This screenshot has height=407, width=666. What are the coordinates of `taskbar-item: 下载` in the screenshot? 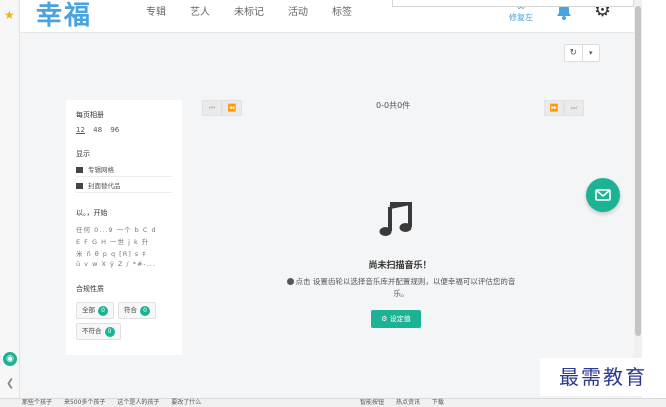 It's located at (438, 402).